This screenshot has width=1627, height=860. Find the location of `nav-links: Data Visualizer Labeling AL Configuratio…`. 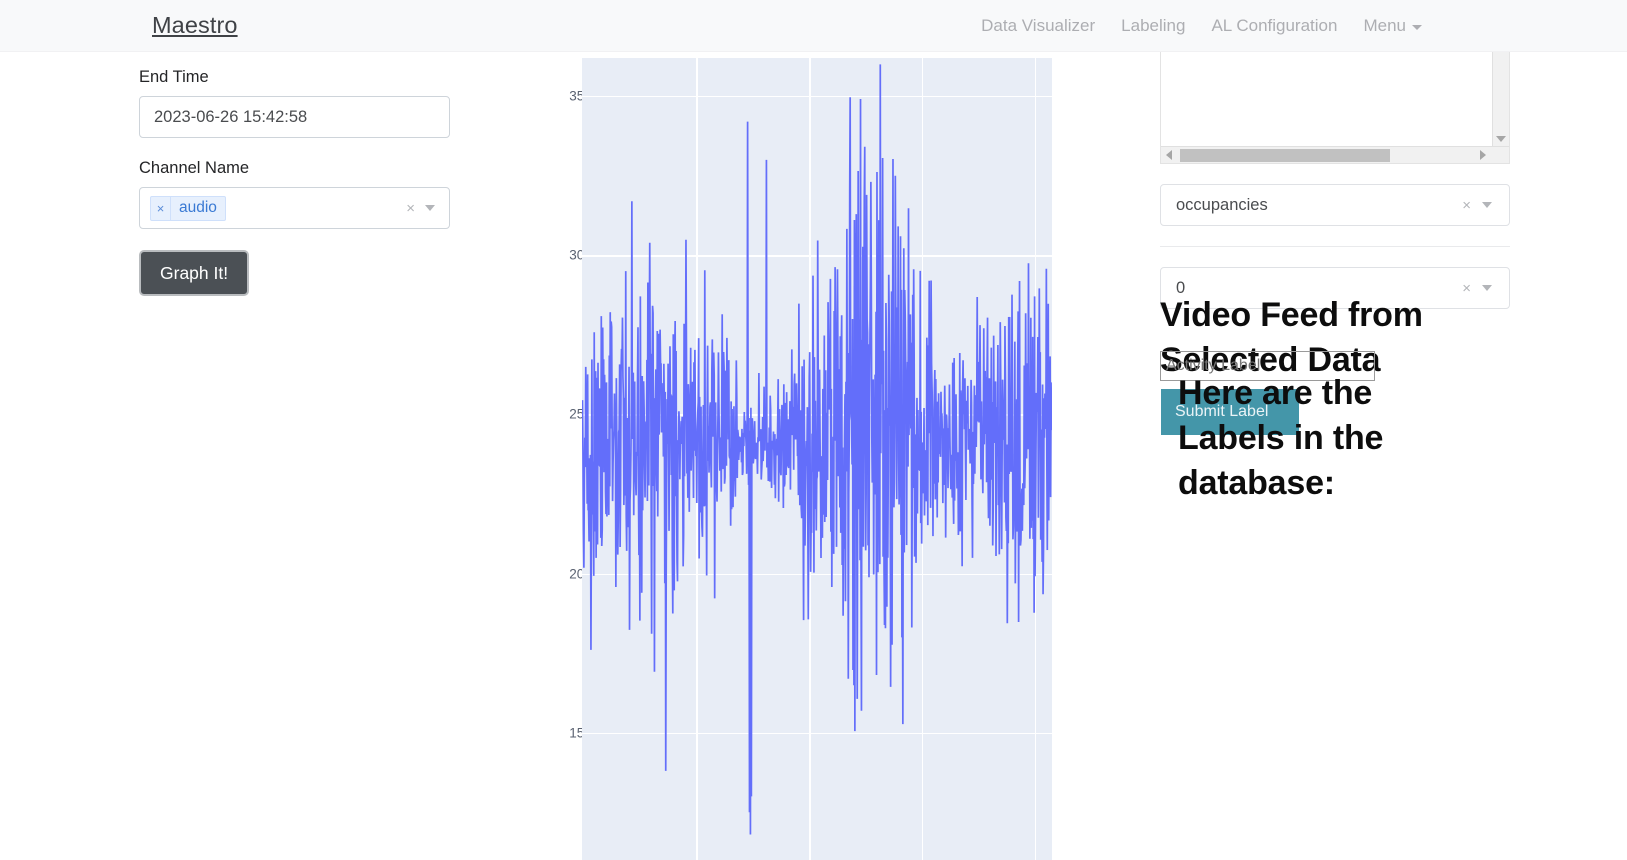

nav-links: Data Visualizer Labeling AL Configuratio… is located at coordinates (1201, 26).